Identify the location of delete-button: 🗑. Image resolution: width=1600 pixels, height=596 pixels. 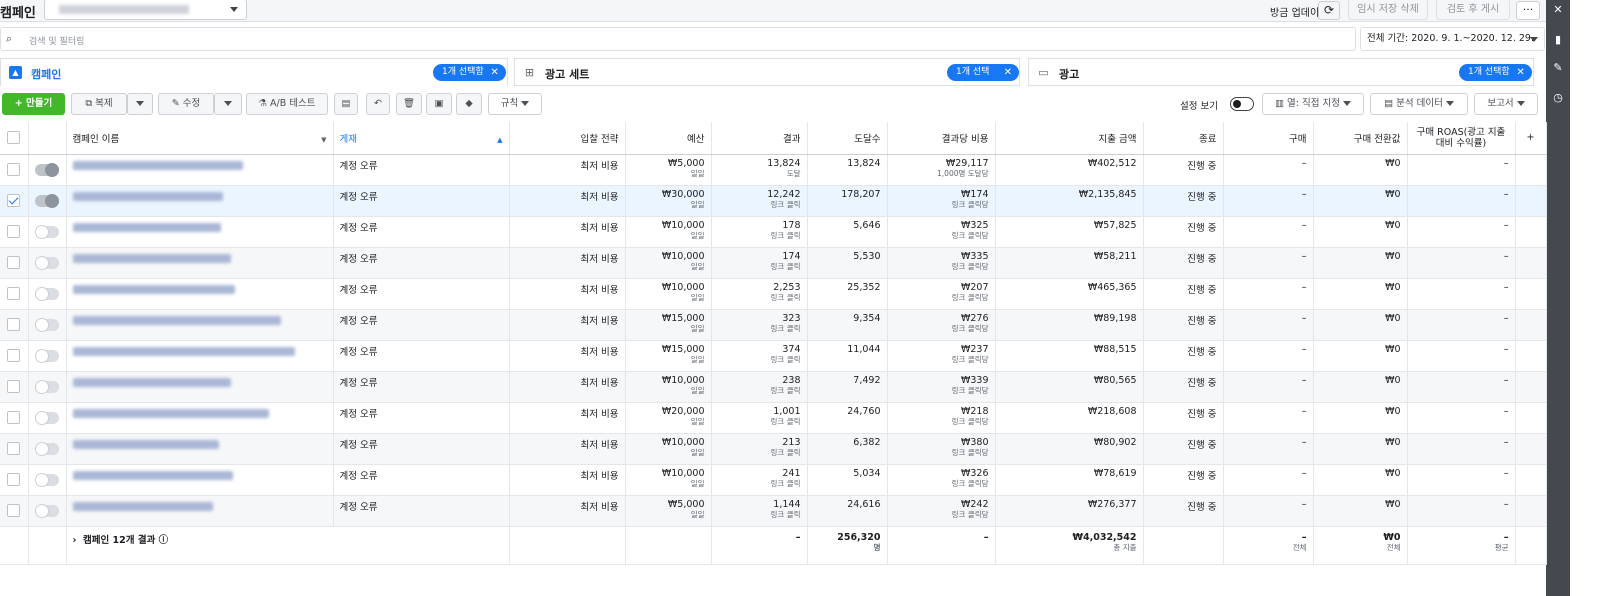
(409, 104).